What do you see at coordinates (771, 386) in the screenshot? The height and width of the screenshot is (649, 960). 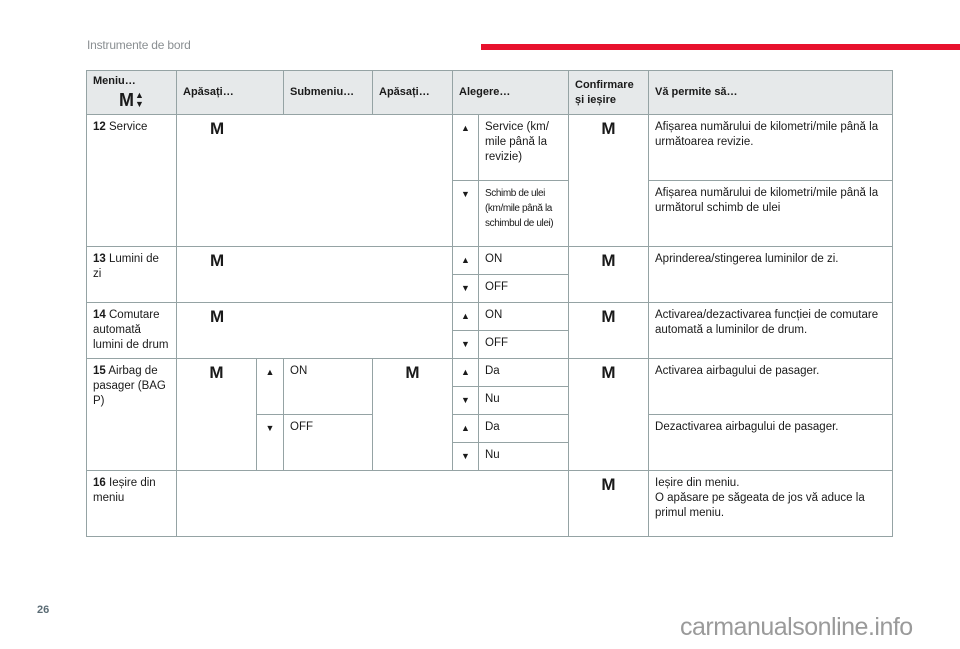 I see `description: Activarea airbagului de pasager.` at bounding box center [771, 386].